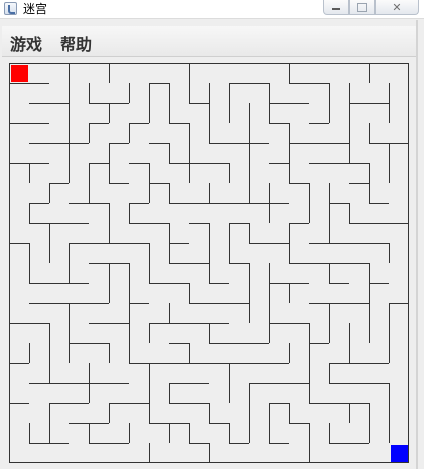 This screenshot has height=469, width=424. I want to click on title-bar: 迷宫 ✕, so click(212, 9).